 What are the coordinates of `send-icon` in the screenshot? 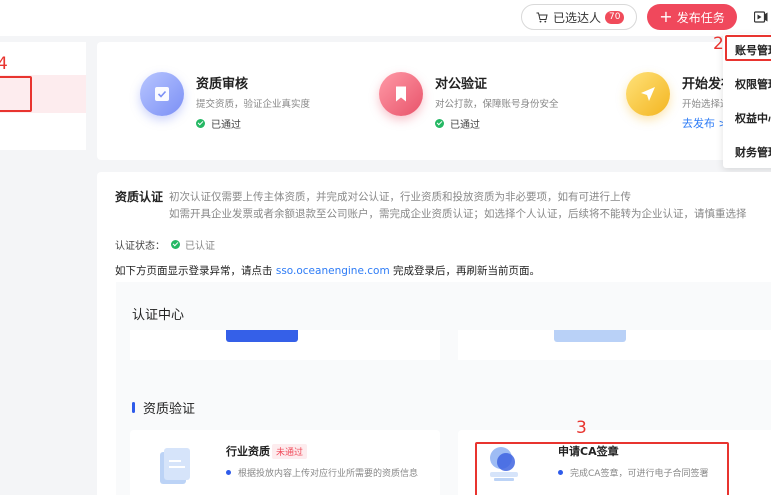 It's located at (648, 94).